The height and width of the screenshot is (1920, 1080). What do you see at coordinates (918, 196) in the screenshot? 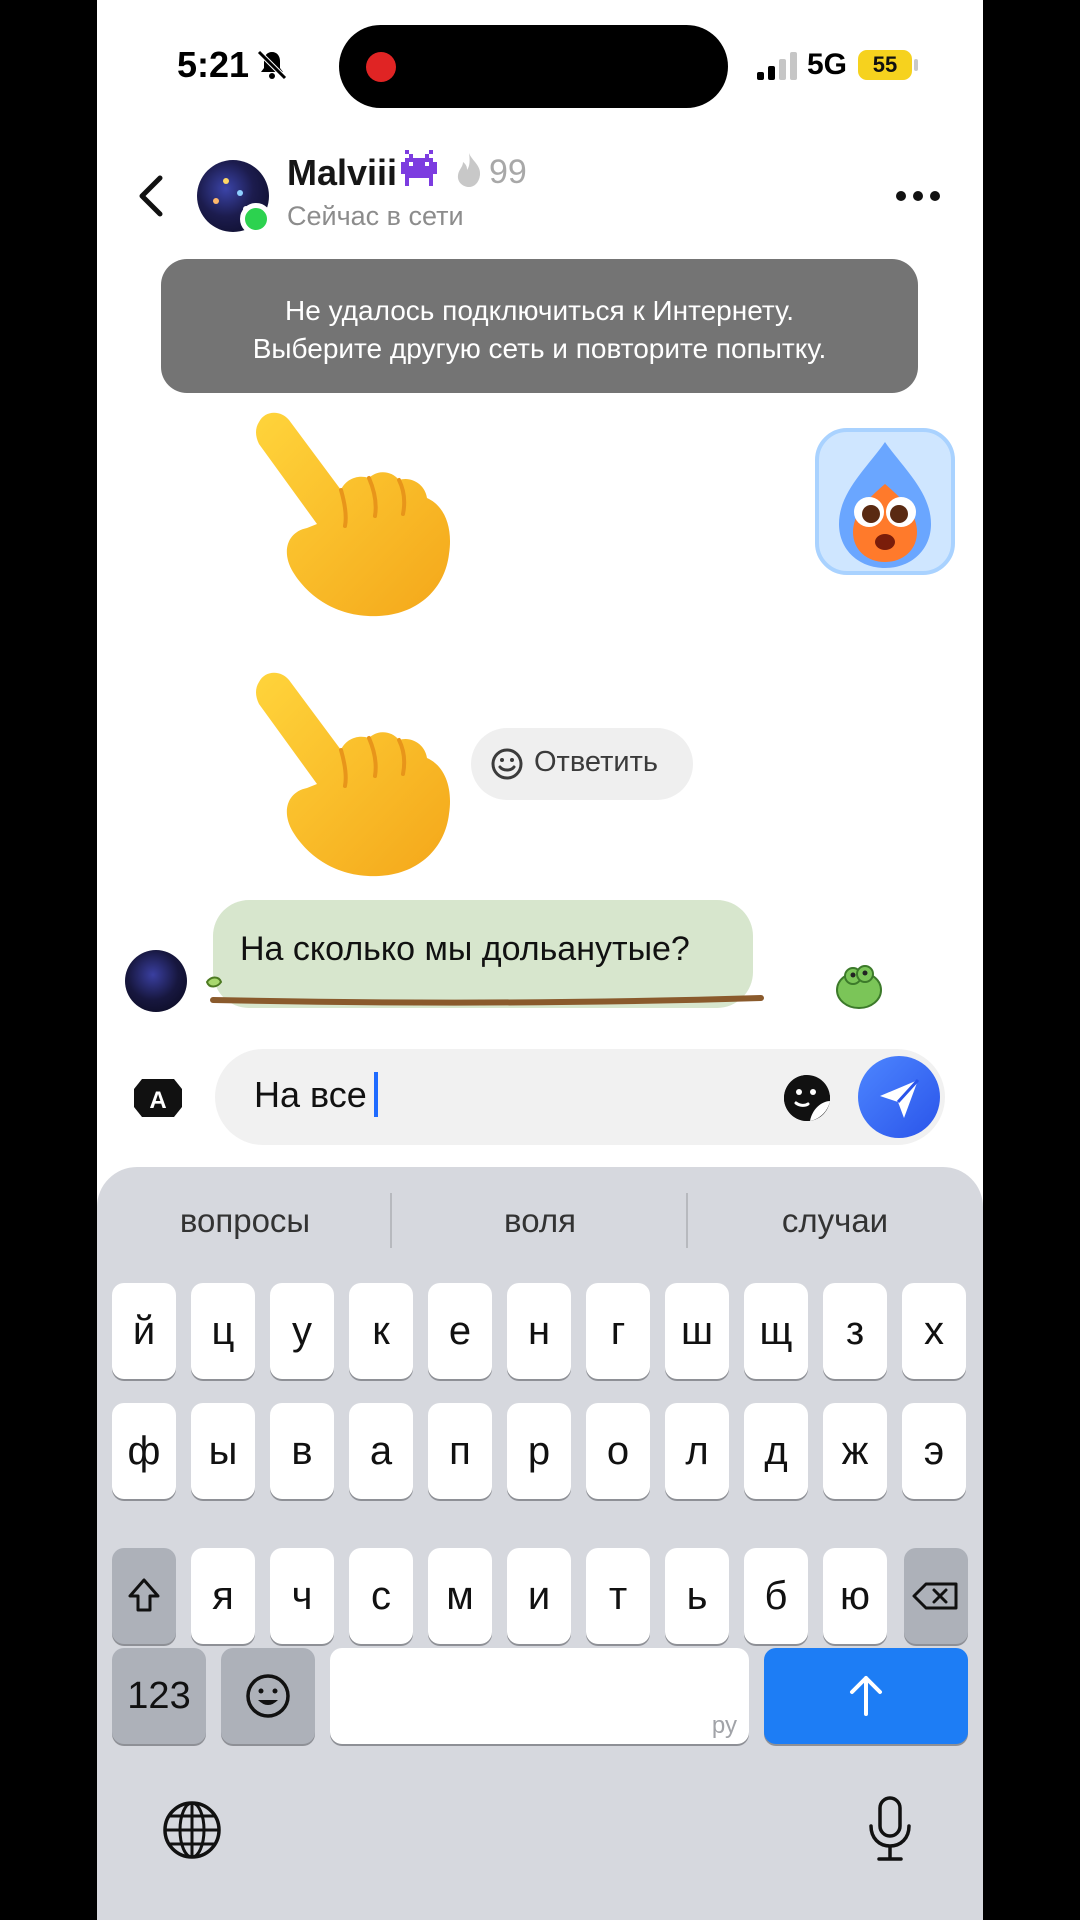
I see `more-icon` at bounding box center [918, 196].